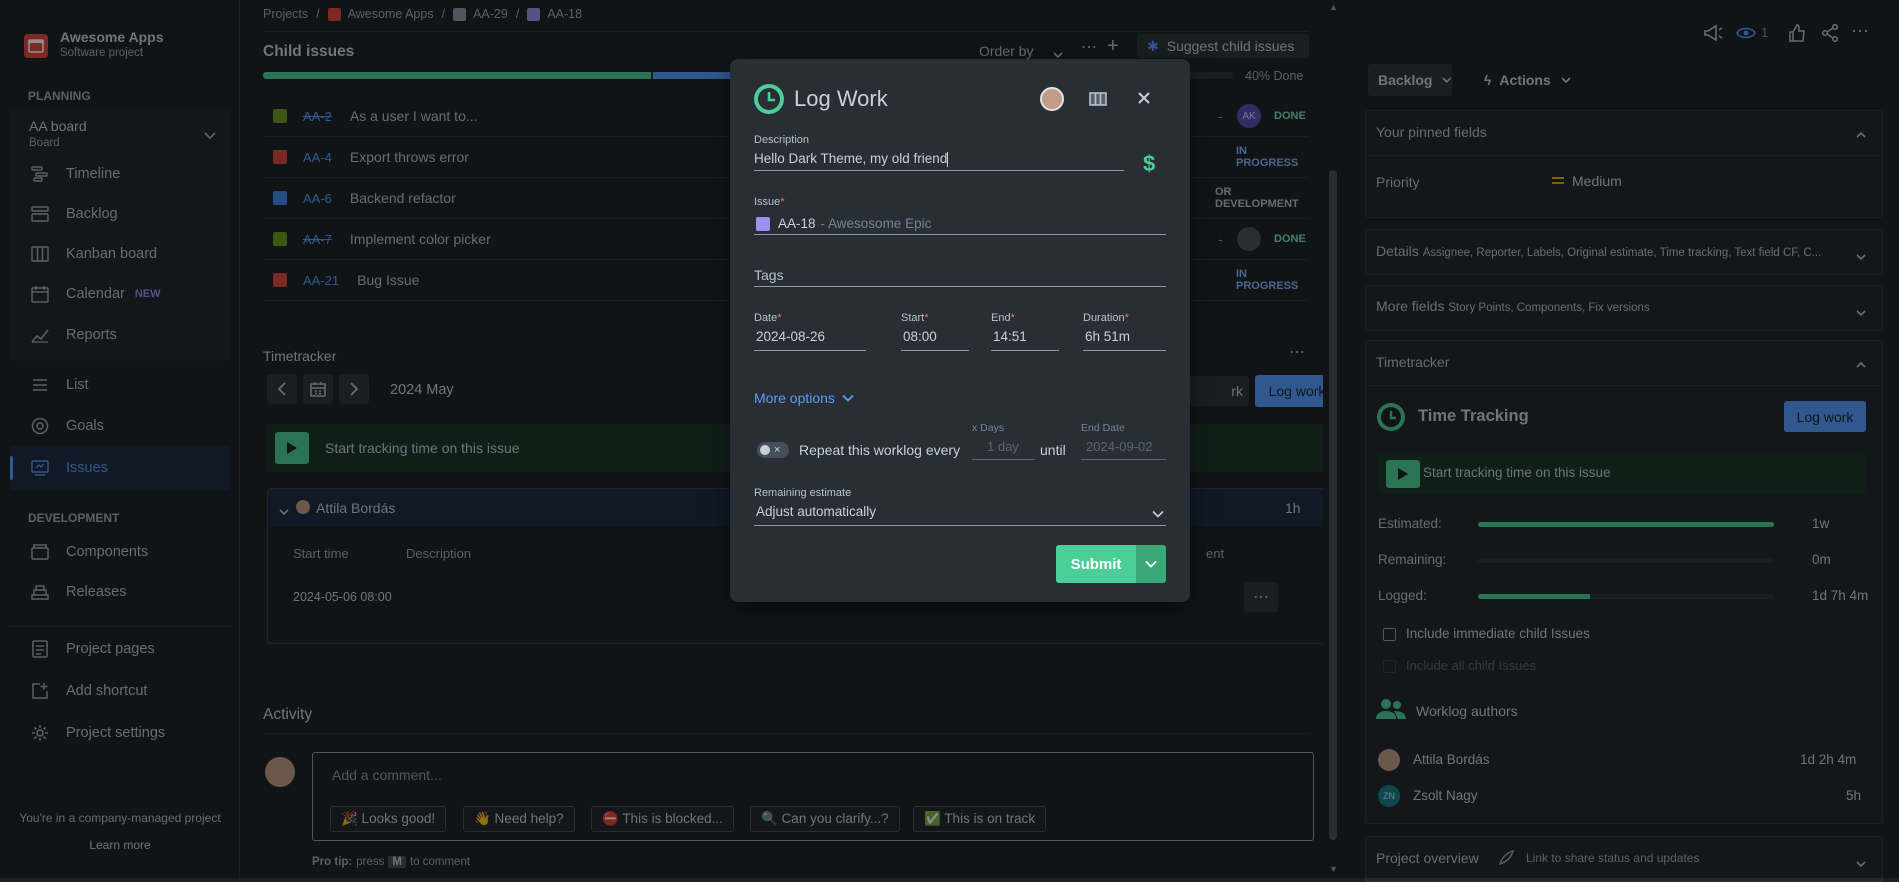 The width and height of the screenshot is (1899, 882). I want to click on xdays-input: 1 day, so click(1003, 449).